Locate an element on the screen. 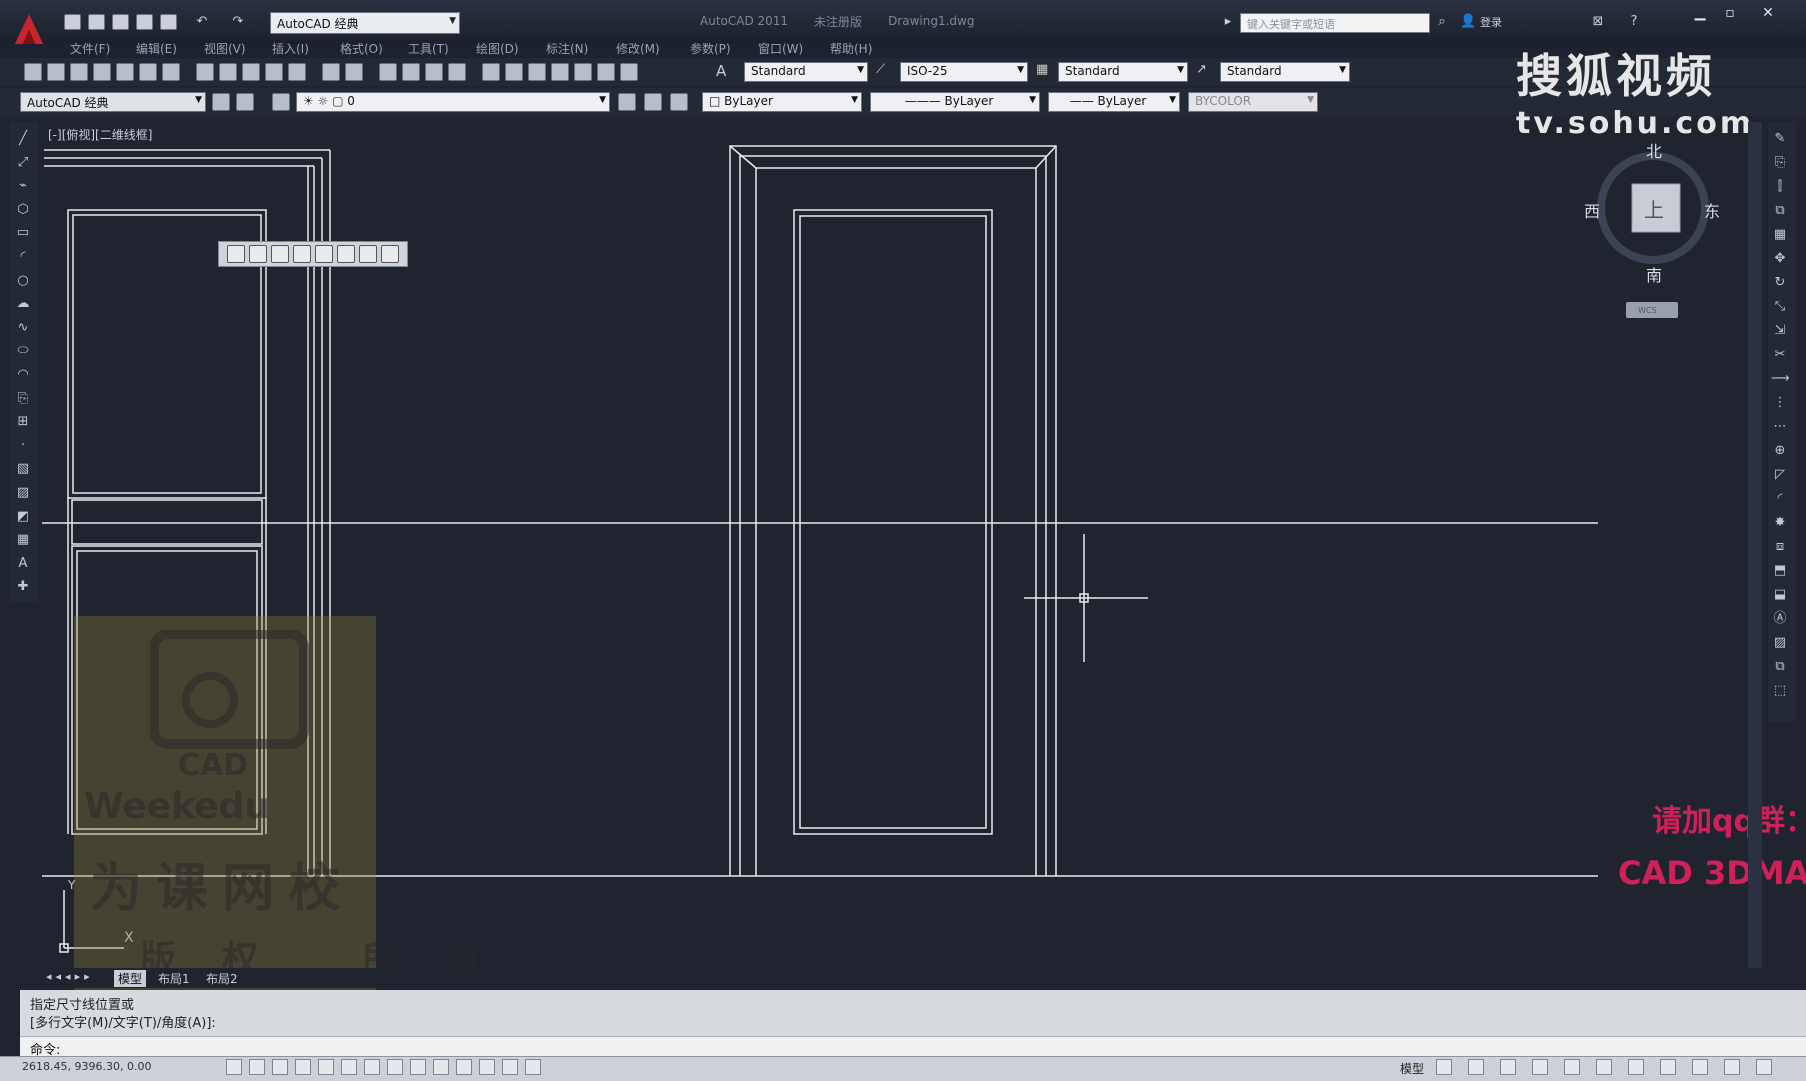 This screenshot has width=1806, height=1081. insert-block-icon: ⎘ is located at coordinates (23, 399).